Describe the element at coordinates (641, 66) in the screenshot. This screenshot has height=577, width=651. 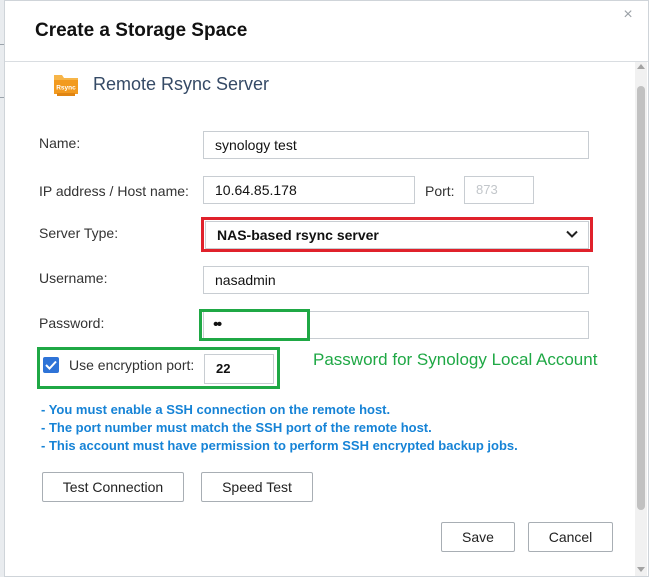
I see `scroll-up-arrow-icon` at that location.